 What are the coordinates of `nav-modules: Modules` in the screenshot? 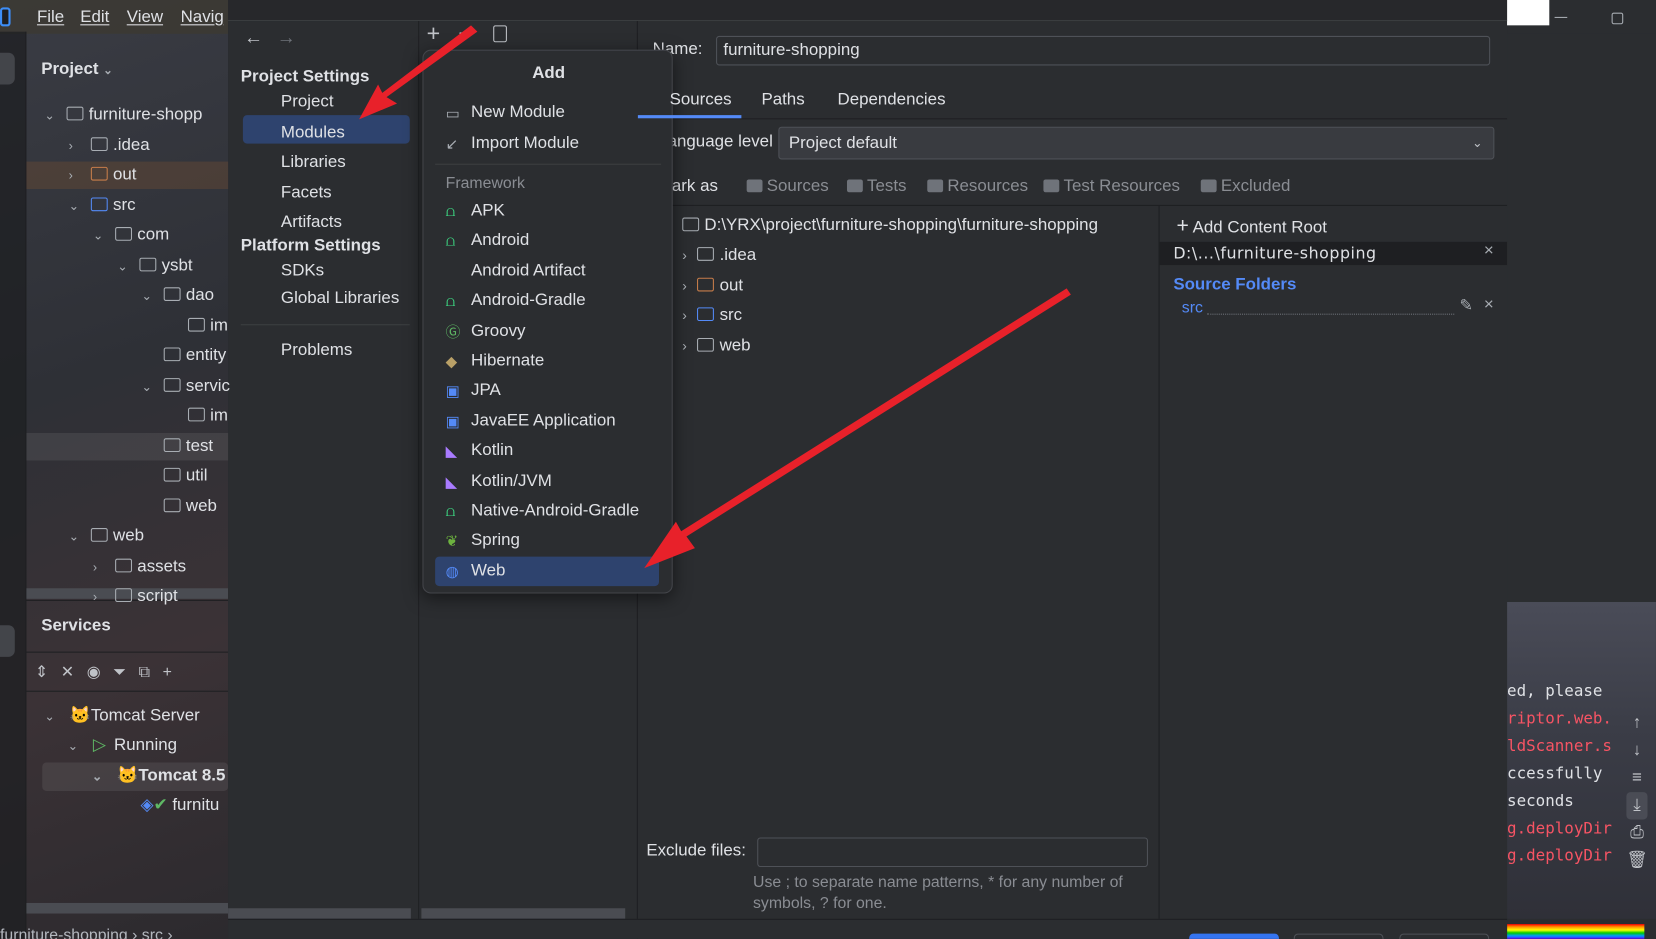 It's located at (313, 132).